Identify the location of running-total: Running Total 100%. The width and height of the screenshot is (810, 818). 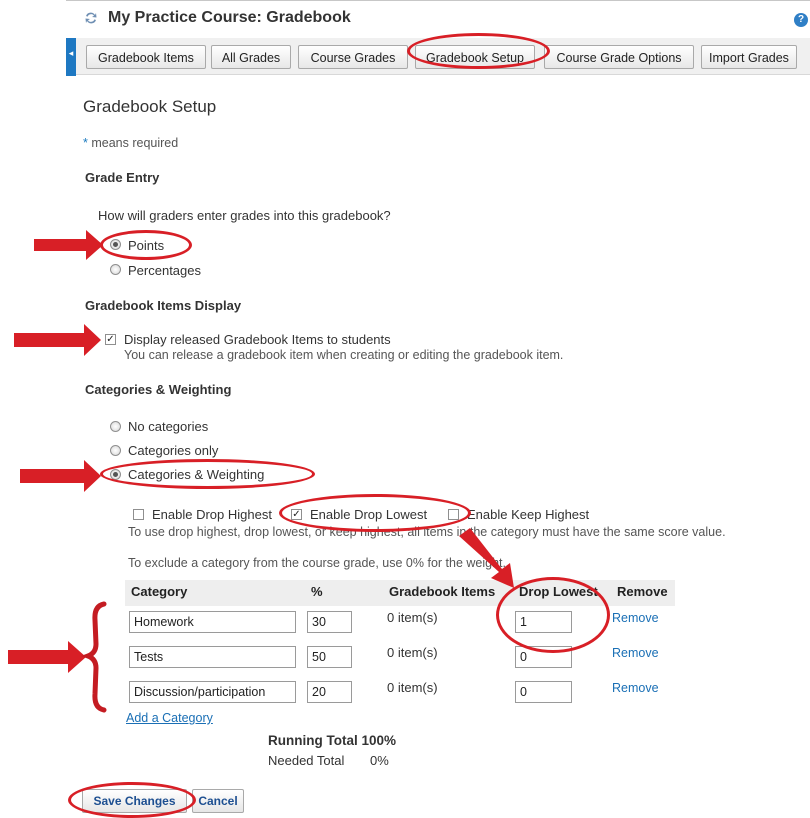
(332, 740).